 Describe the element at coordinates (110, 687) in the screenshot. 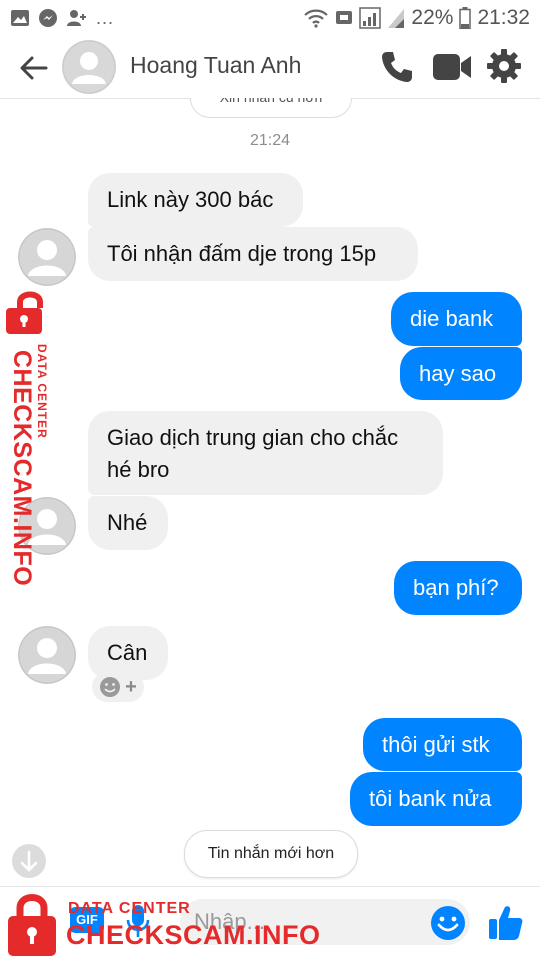

I see `smiley-face-icon` at that location.